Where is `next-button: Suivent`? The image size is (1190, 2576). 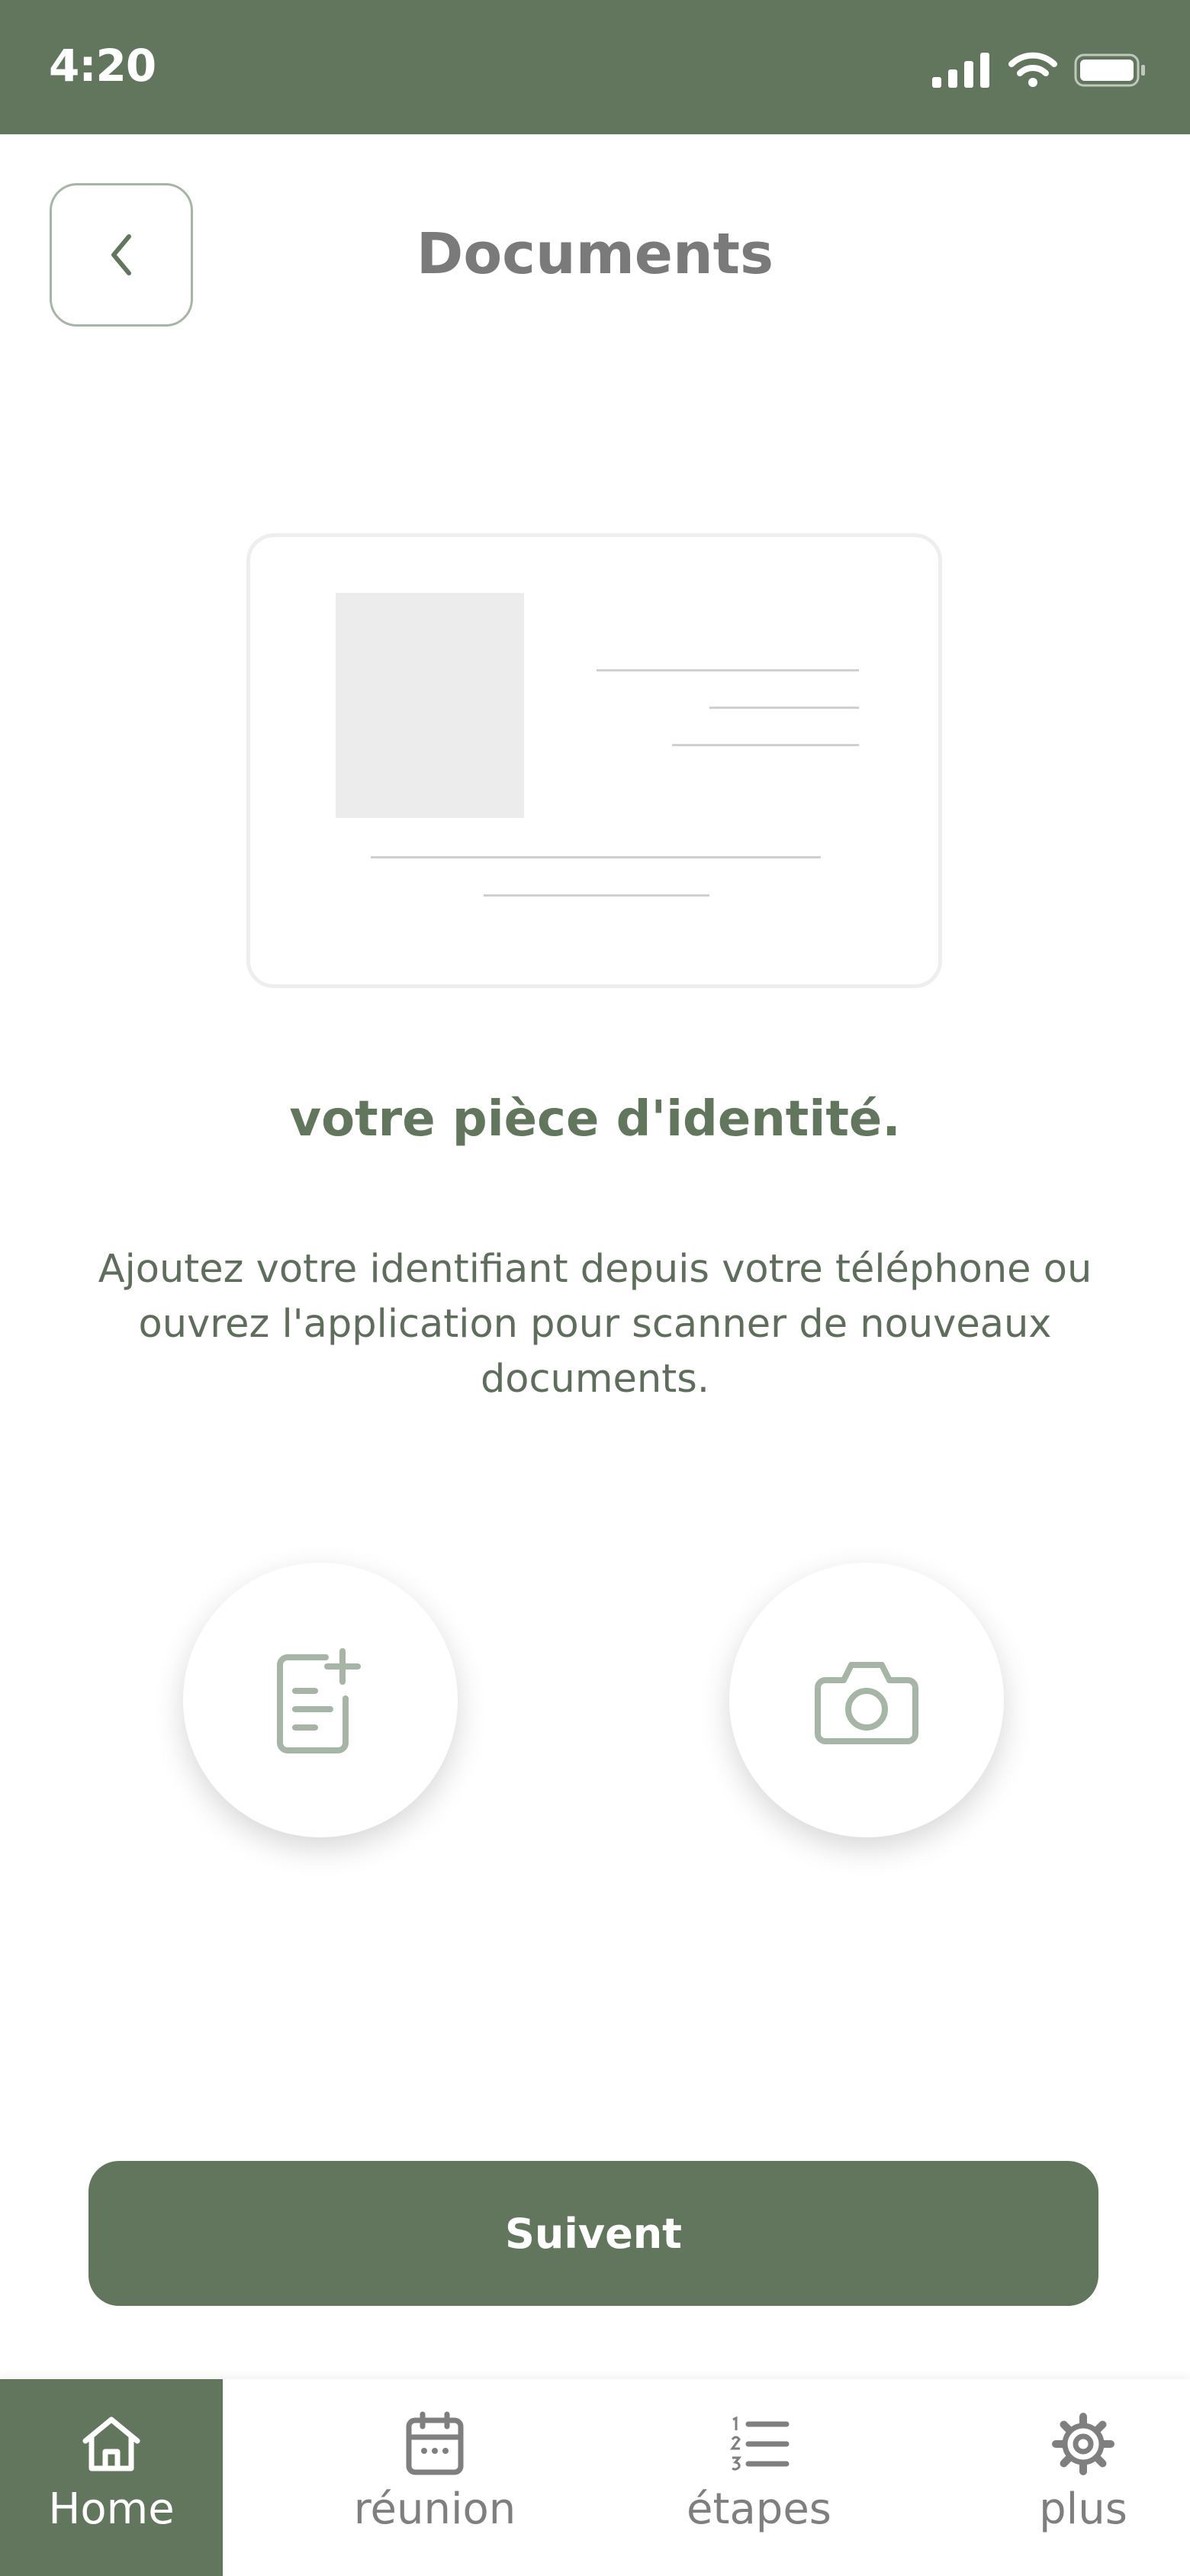 next-button: Suivent is located at coordinates (593, 2233).